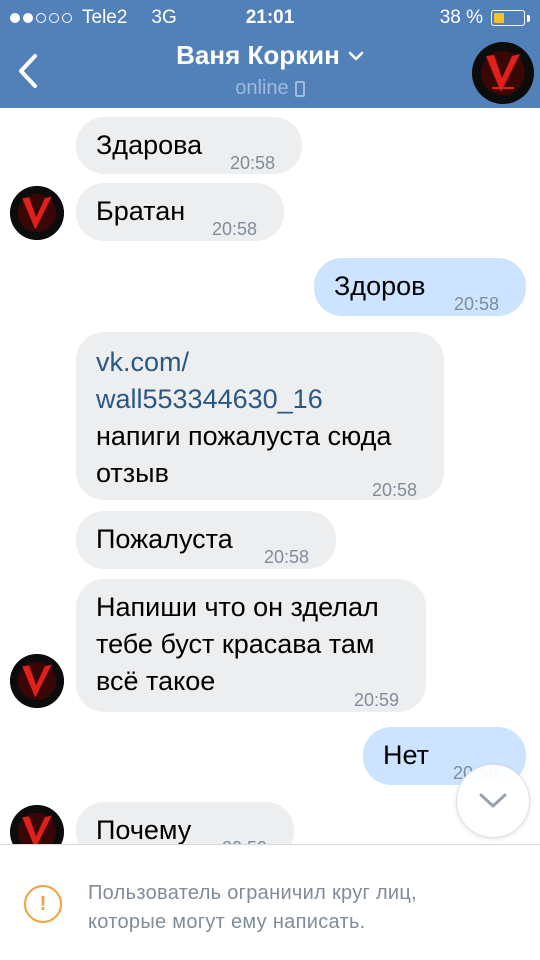 Image resolution: width=540 pixels, height=960 pixels. Describe the element at coordinates (149, 145) in the screenshot. I see `message-text: Здарова` at that location.